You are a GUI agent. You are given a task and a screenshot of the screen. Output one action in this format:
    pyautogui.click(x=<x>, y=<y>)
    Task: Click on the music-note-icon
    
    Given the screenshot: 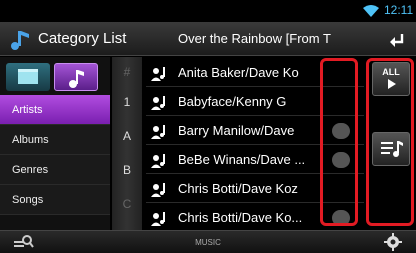 What is the action you would take?
    pyautogui.click(x=76, y=79)
    